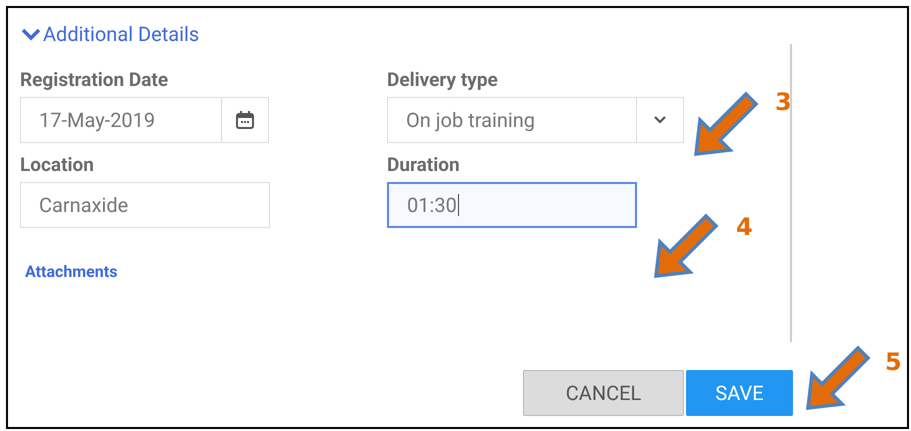 The image size is (911, 431). Describe the element at coordinates (95, 79) in the screenshot. I see `field-label: Registration Date` at that location.